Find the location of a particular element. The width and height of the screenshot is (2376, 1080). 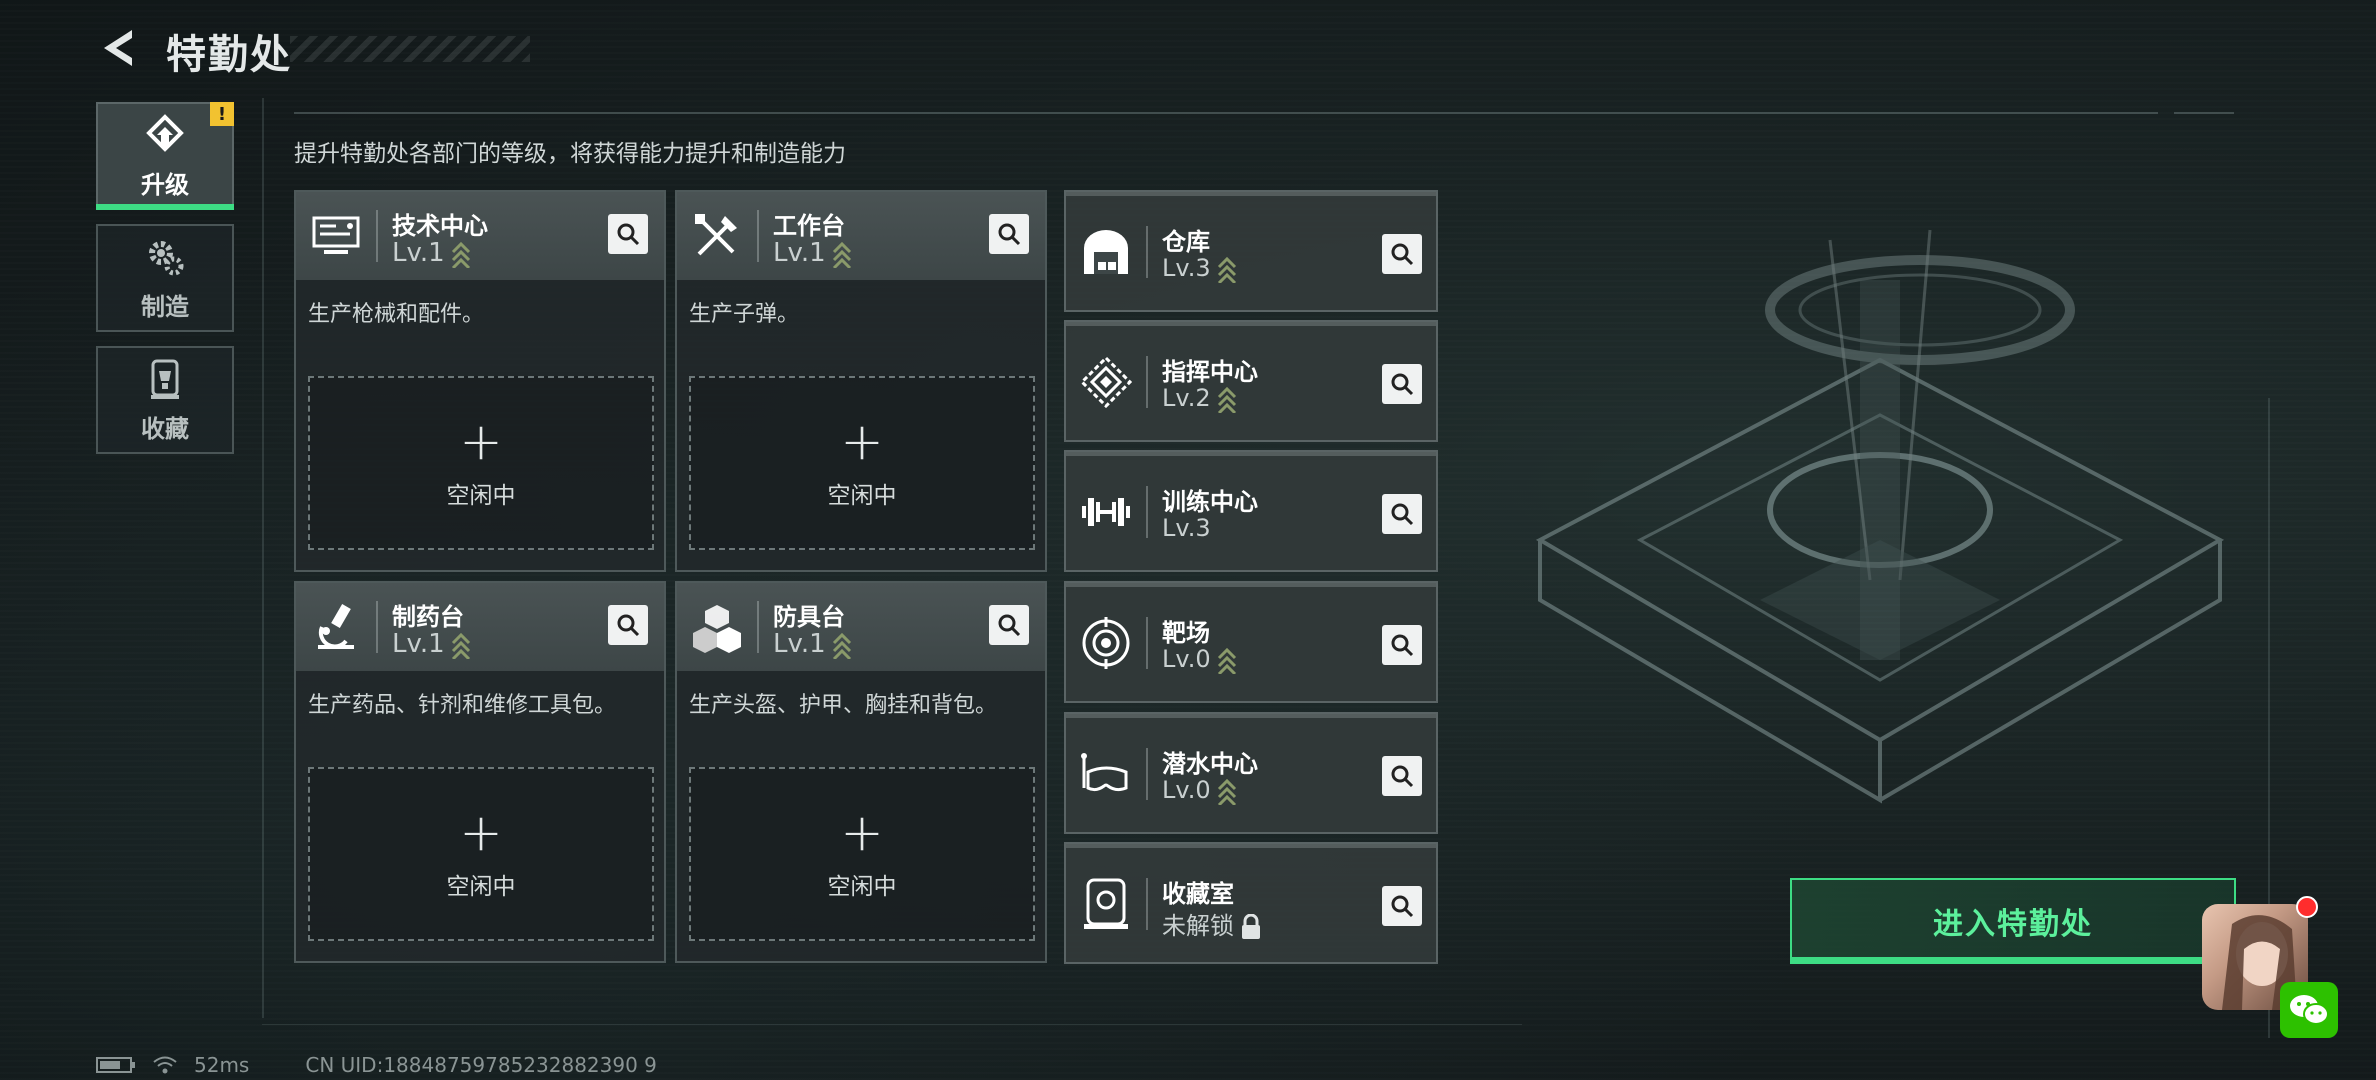

gear-icon is located at coordinates (166, 257).